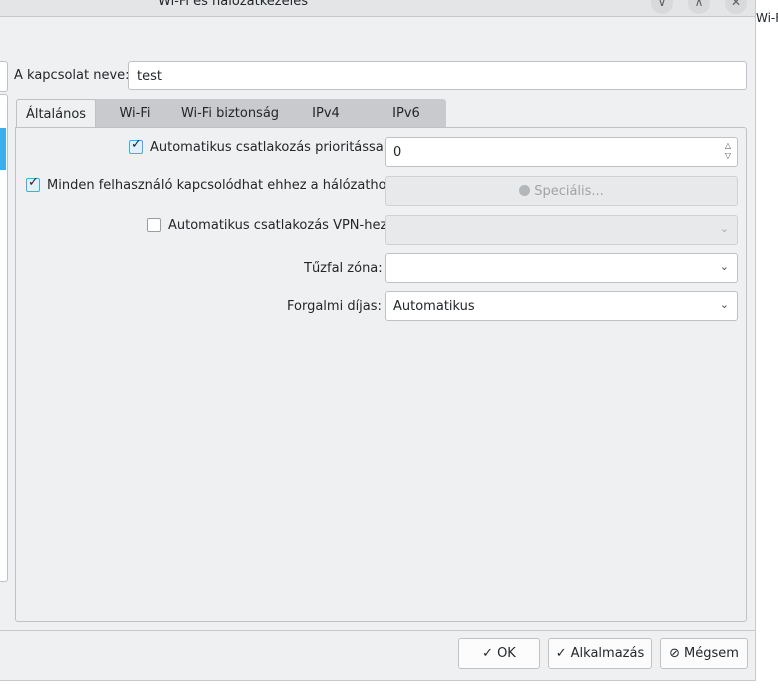 The image size is (778, 694). I want to click on close-icon: ✕, so click(736, 7).